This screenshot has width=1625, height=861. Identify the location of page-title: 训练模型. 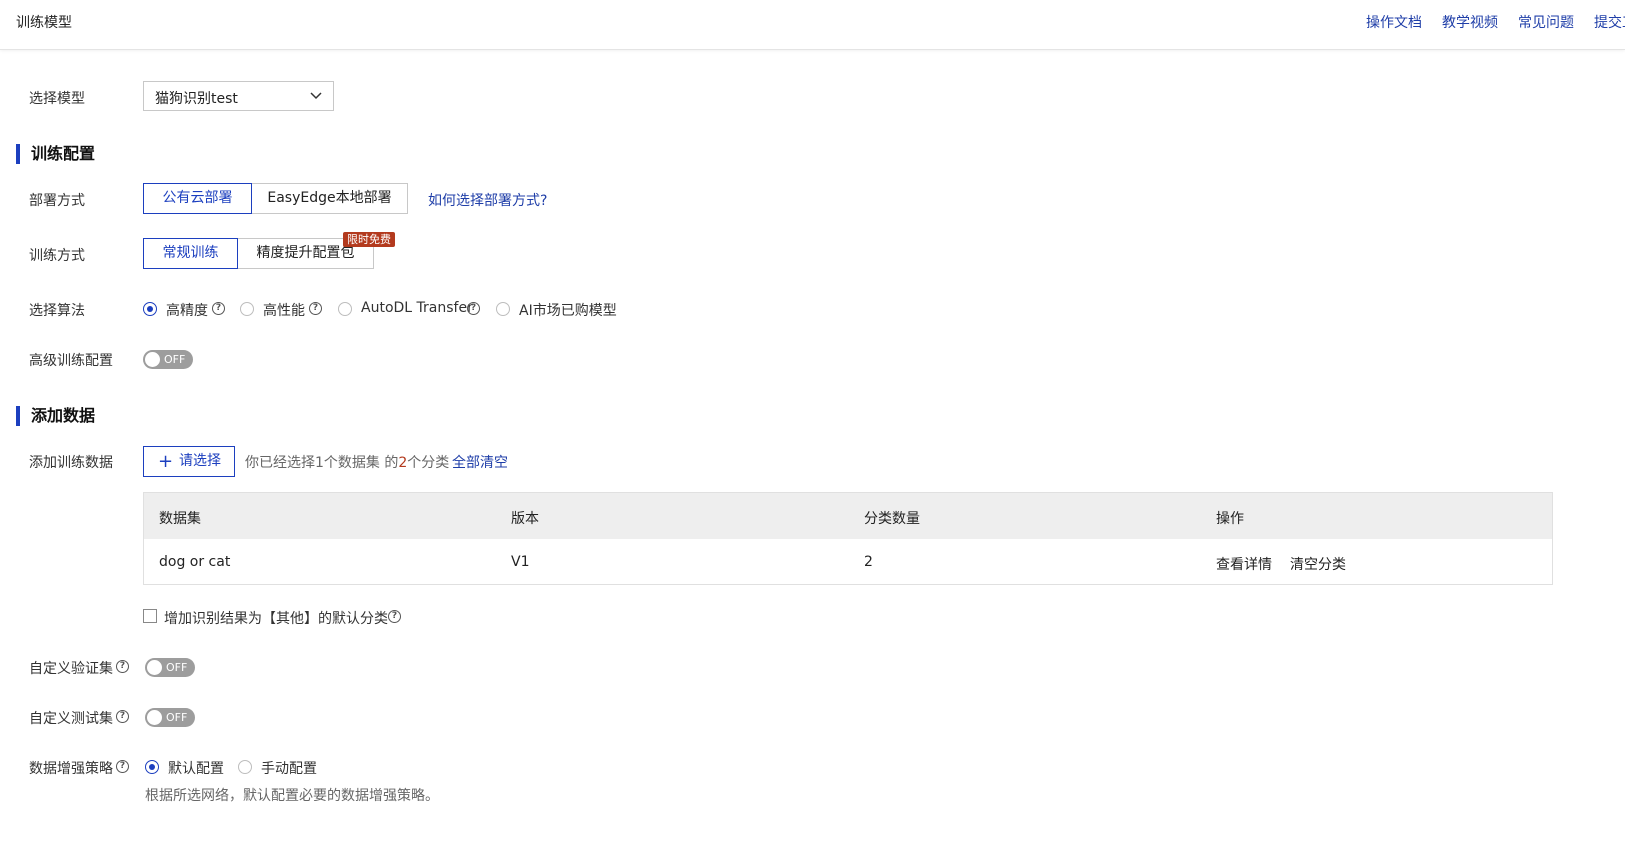
(44, 23).